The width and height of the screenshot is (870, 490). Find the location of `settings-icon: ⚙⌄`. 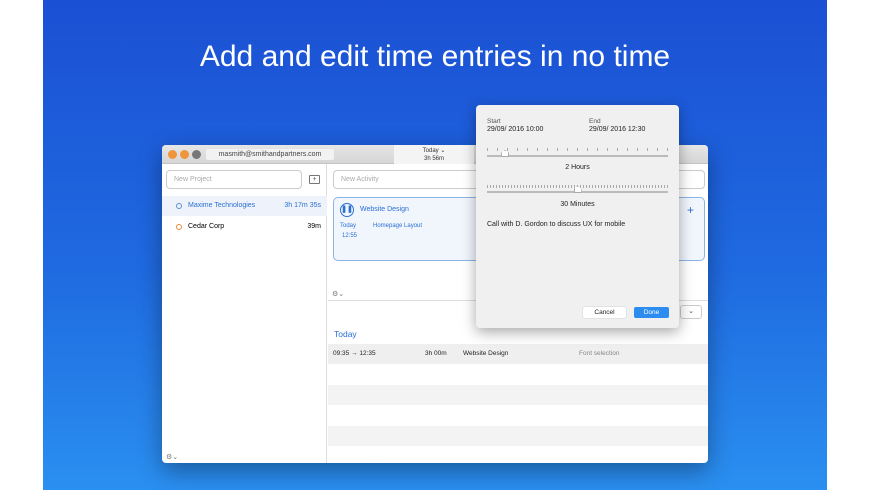

settings-icon: ⚙⌄ is located at coordinates (338, 294).